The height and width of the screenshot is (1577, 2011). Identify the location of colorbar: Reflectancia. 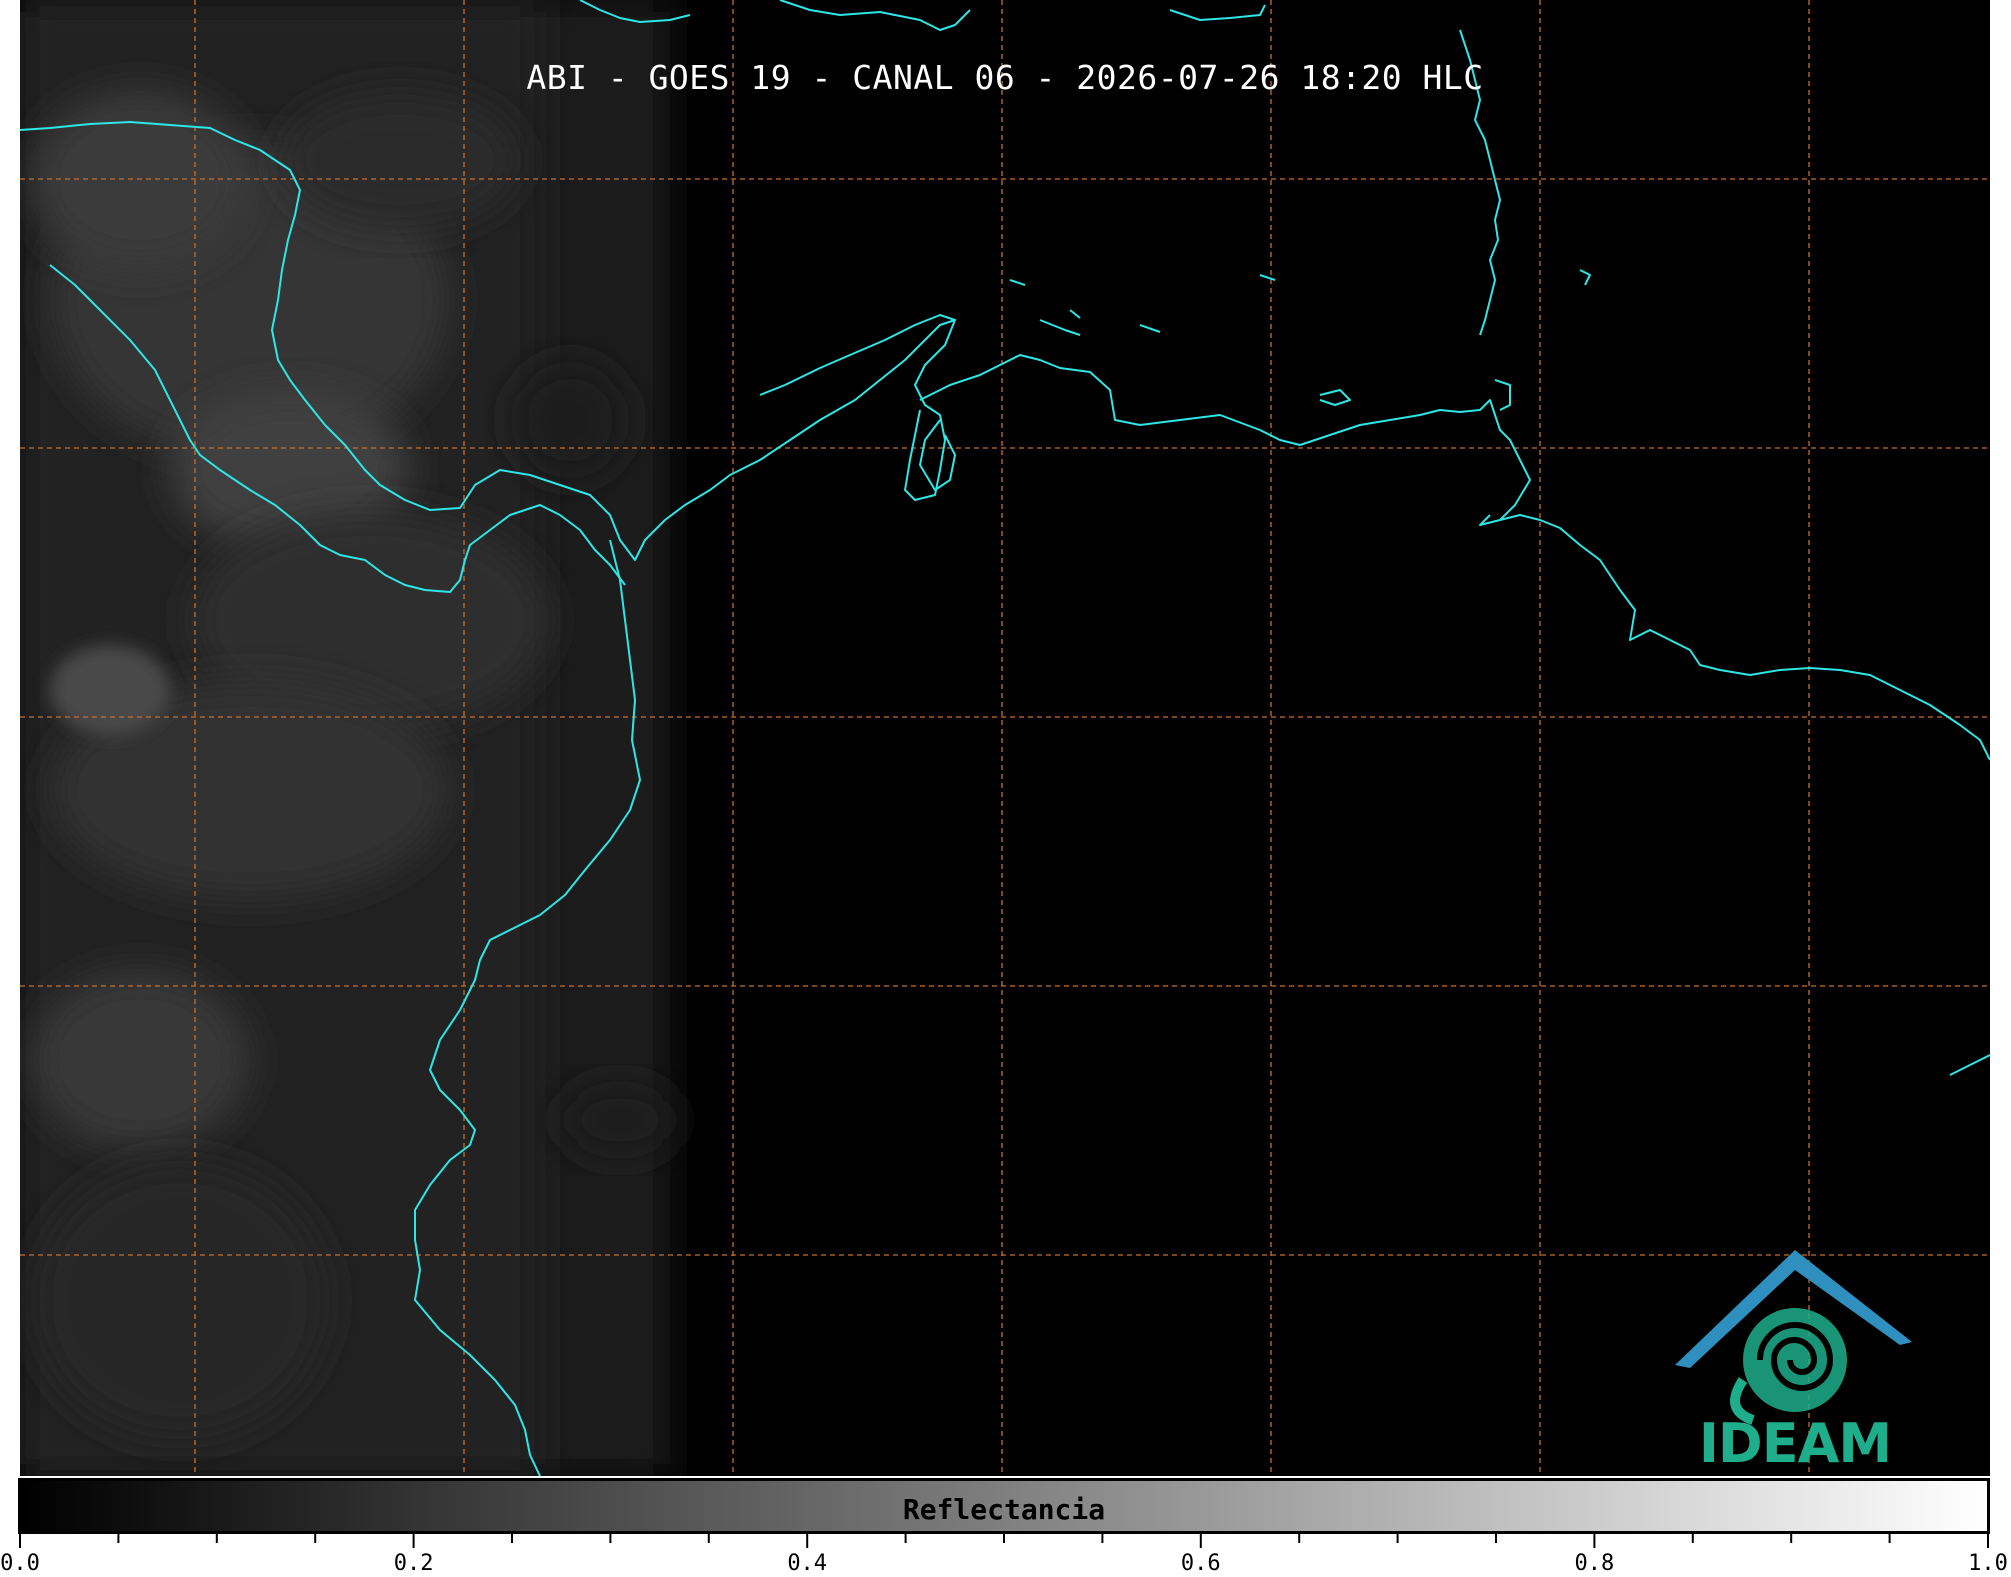
(1004, 1506).